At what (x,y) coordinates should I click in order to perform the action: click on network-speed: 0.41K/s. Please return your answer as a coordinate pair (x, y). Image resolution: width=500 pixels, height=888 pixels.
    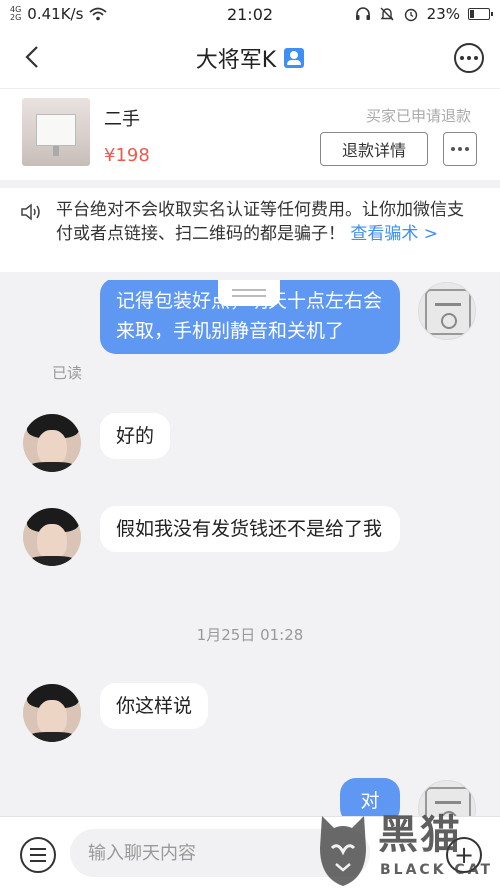
    Looking at the image, I should click on (55, 14).